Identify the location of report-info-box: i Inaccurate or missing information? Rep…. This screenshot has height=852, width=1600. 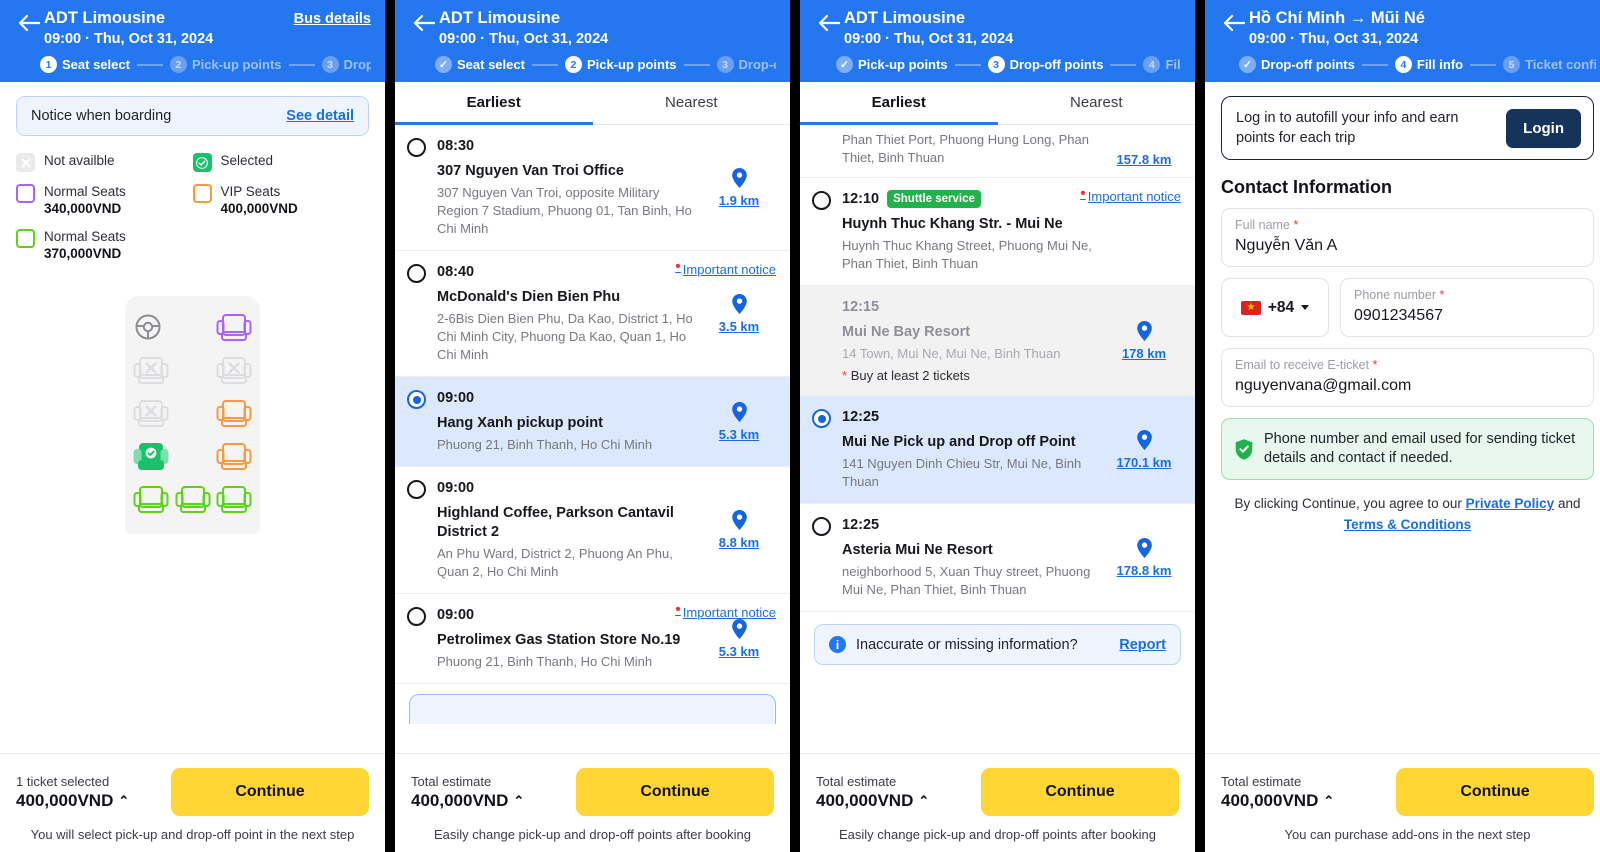
(997, 644).